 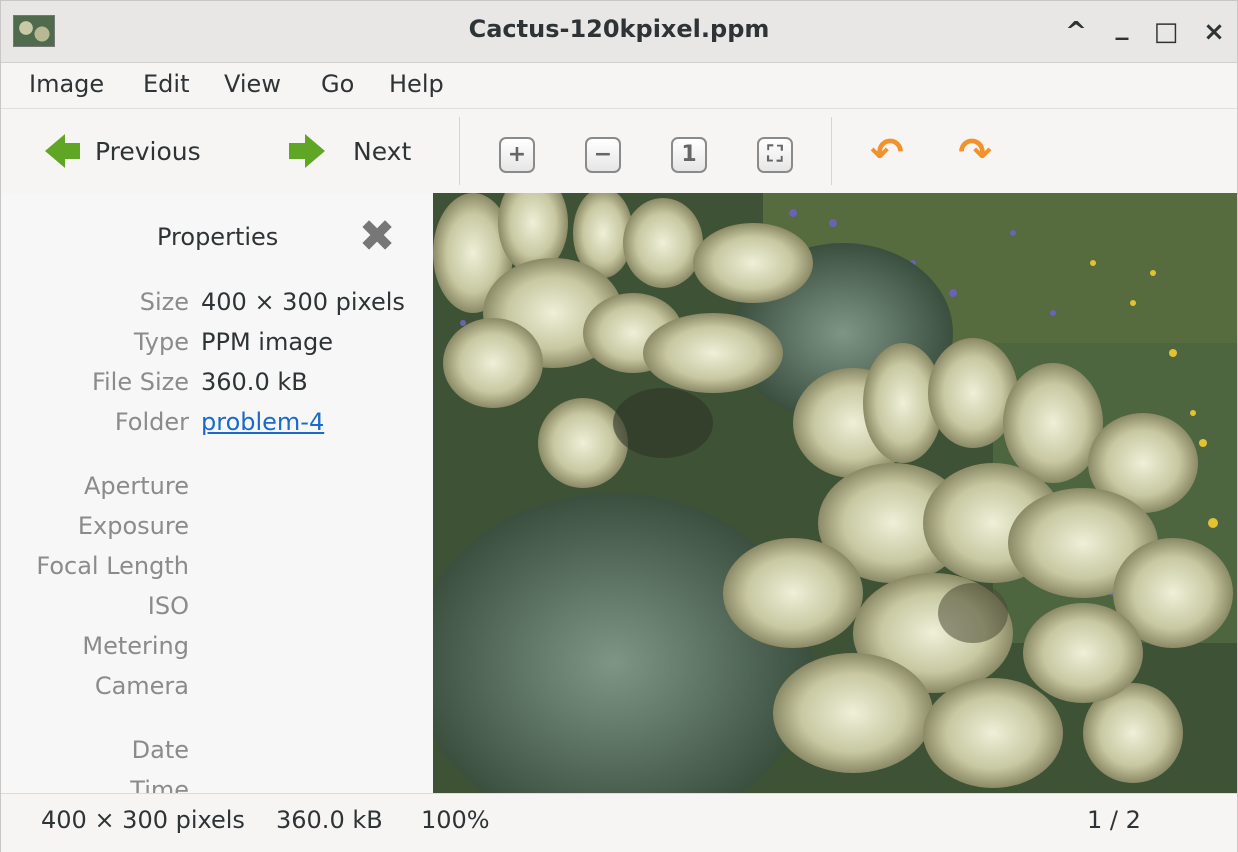 I want to click on arrow-left-icon, so click(x=62, y=151).